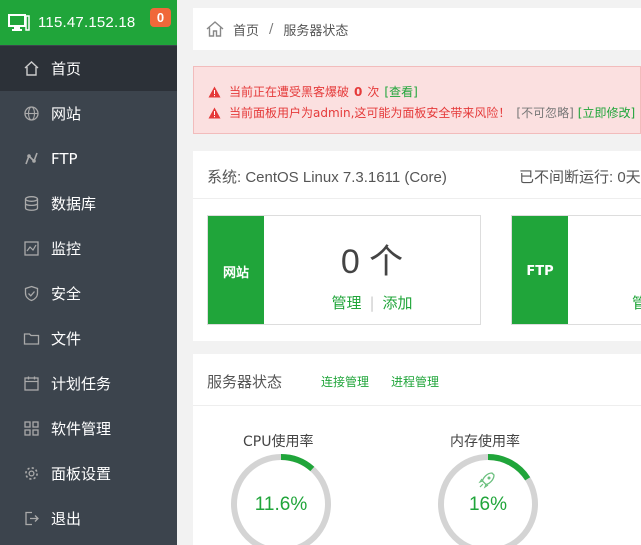 Image resolution: width=641 pixels, height=545 pixels. I want to click on alert-admin-user: 当前面板用户为admin,这可能为面板安全带来风险！ [不可忽略] [立即修改], so click(421, 112).